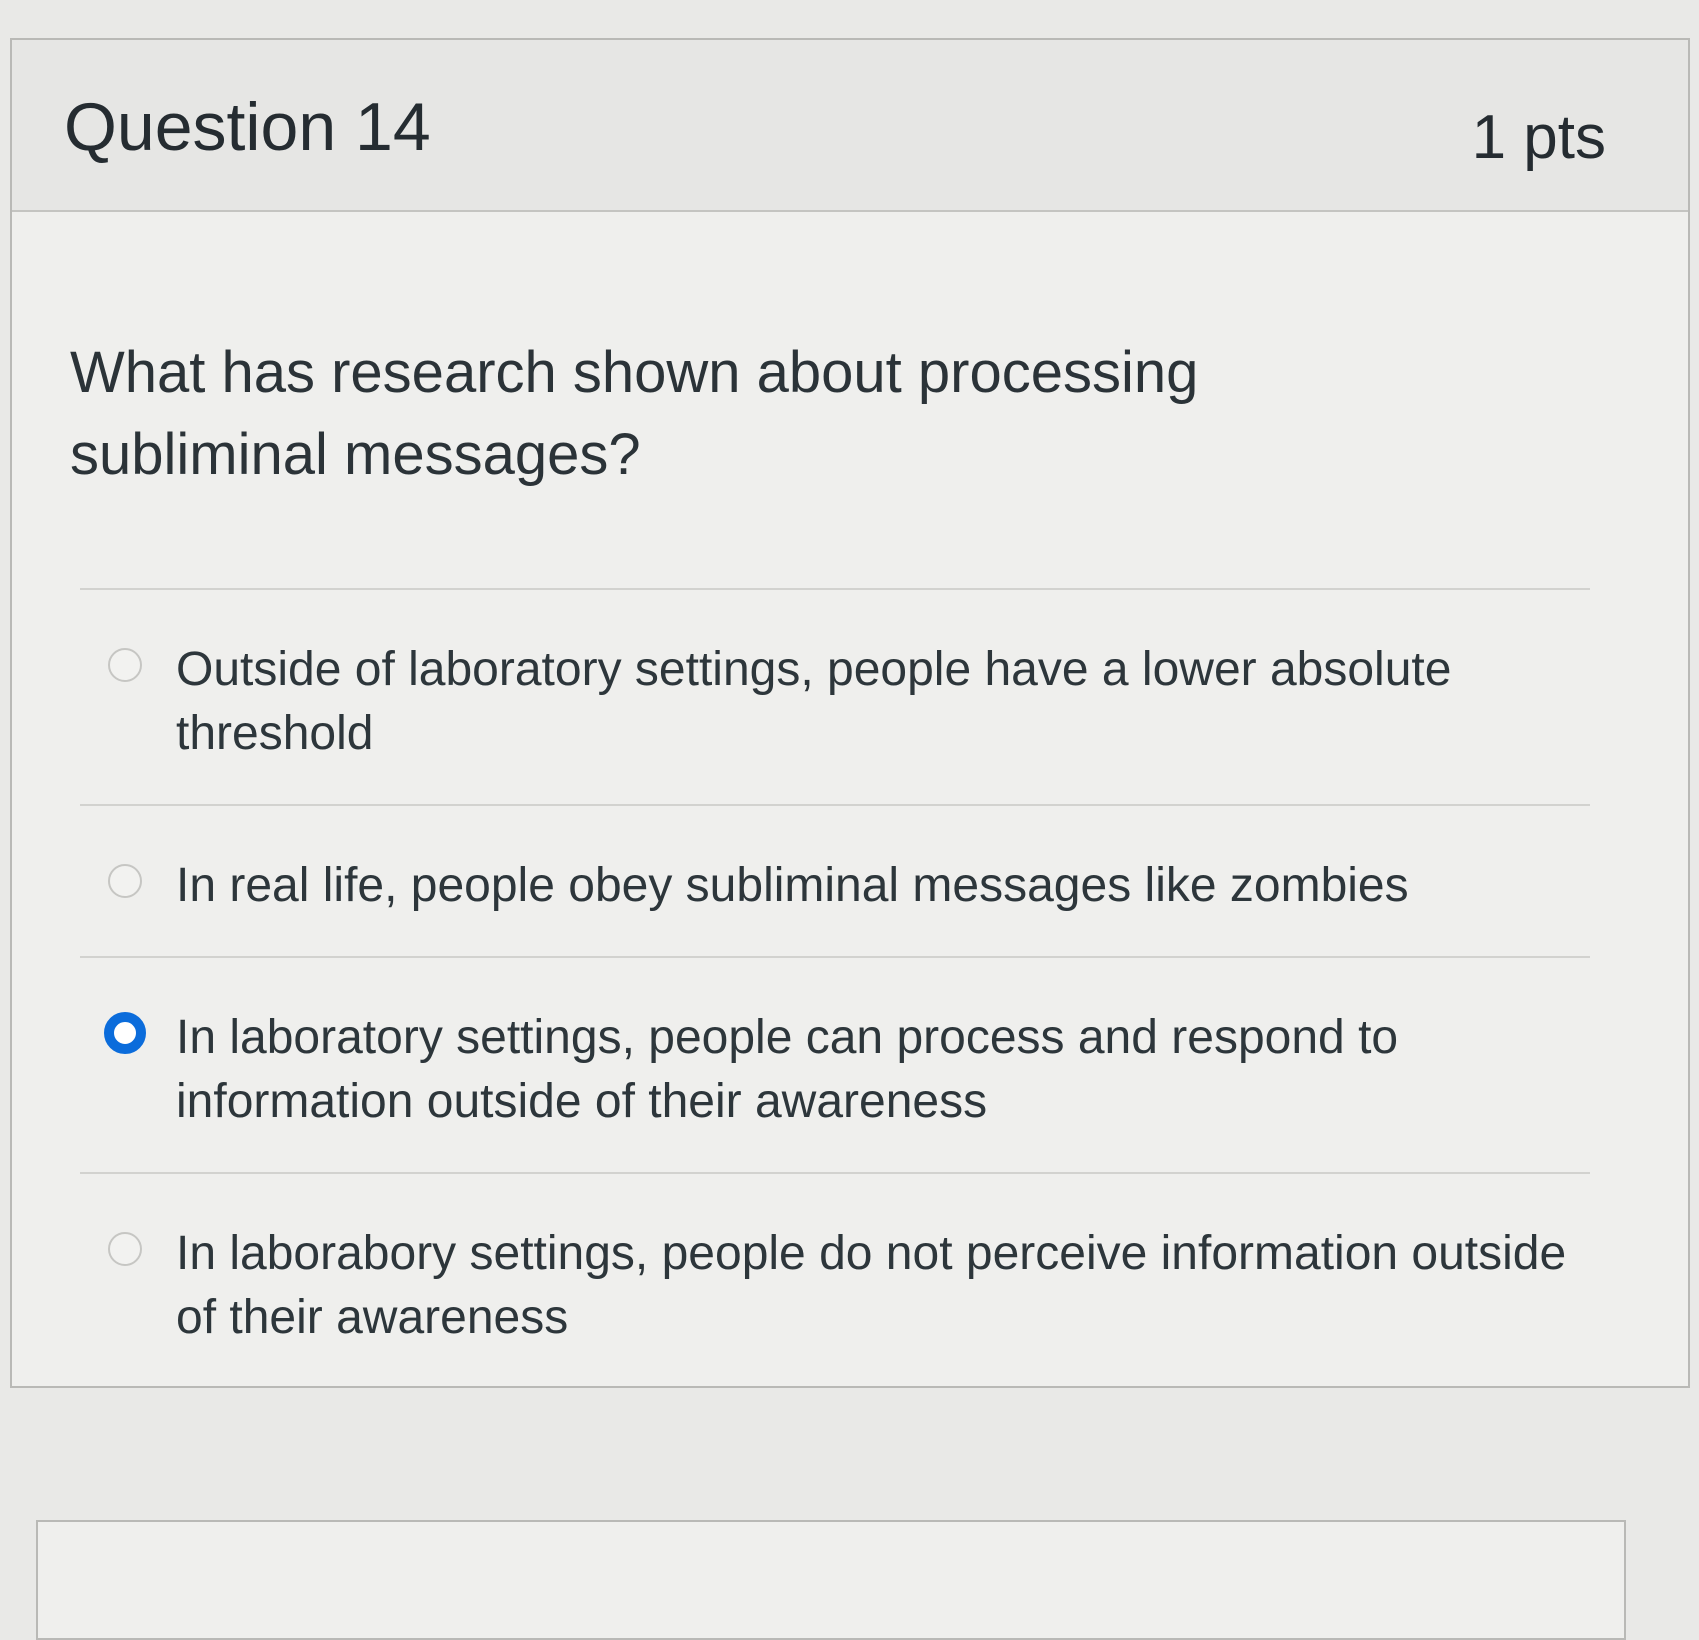  What do you see at coordinates (831, 1580) in the screenshot?
I see `next-question-card` at bounding box center [831, 1580].